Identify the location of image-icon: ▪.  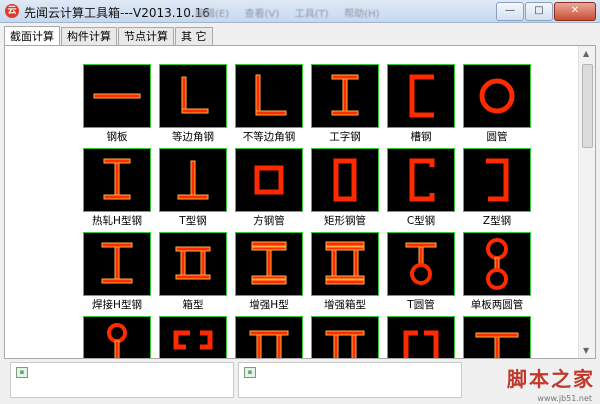
(22, 372).